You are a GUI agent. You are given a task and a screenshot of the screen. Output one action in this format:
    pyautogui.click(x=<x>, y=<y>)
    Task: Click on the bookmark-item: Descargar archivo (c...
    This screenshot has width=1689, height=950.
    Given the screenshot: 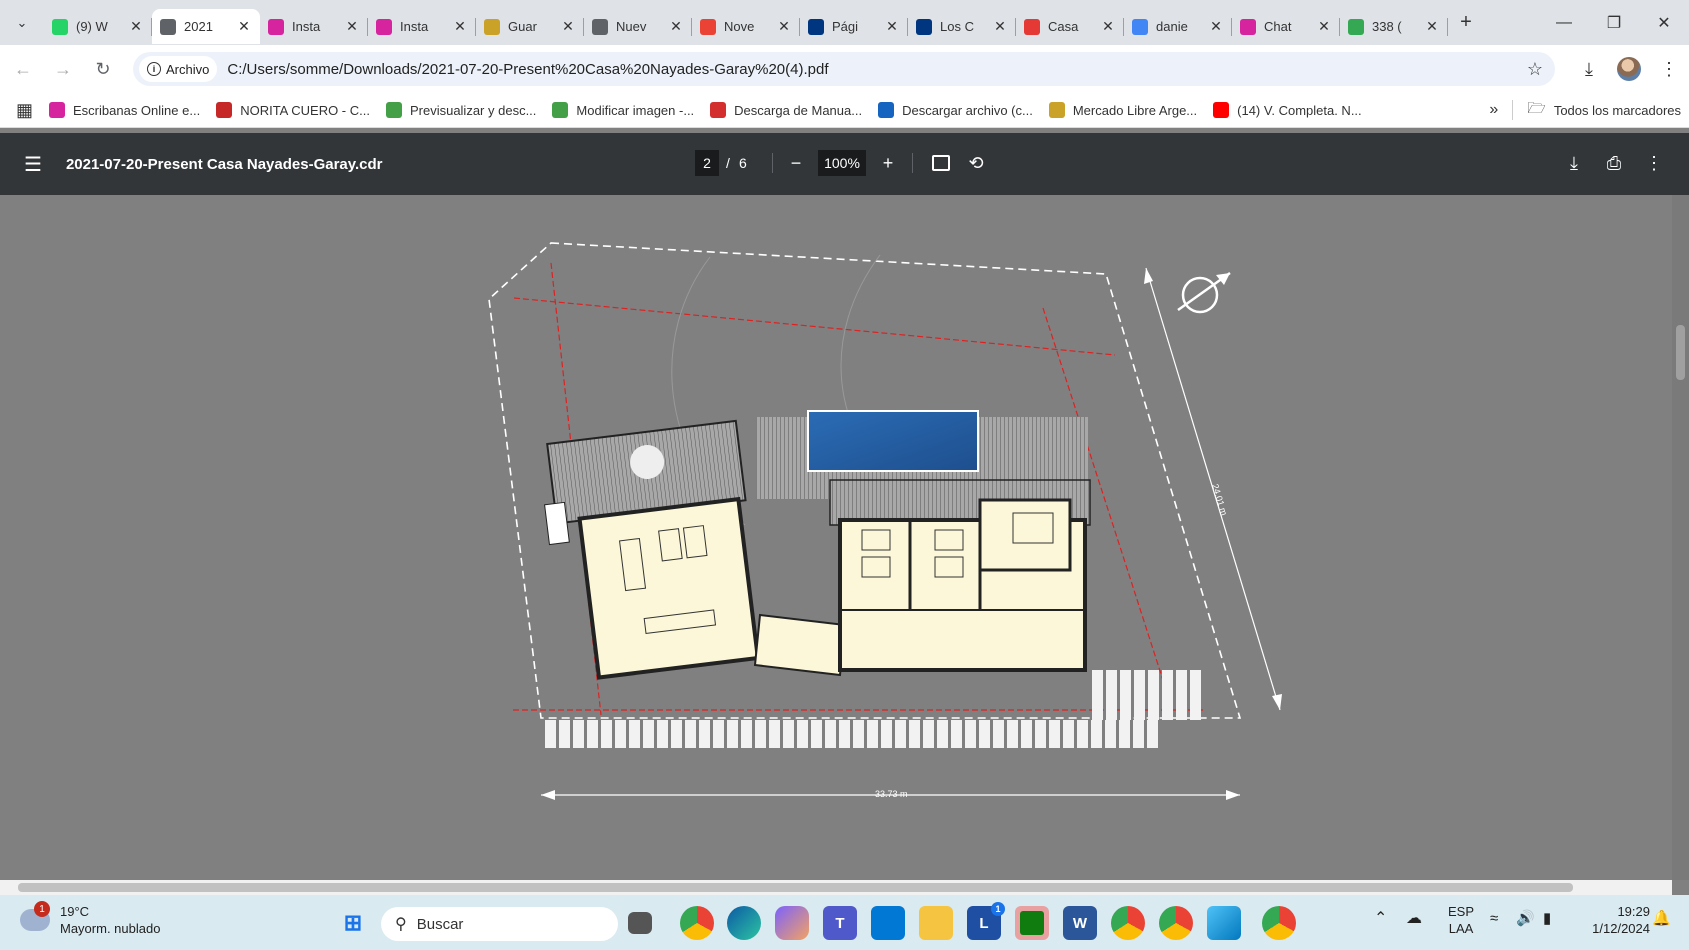 What is the action you would take?
    pyautogui.click(x=955, y=110)
    